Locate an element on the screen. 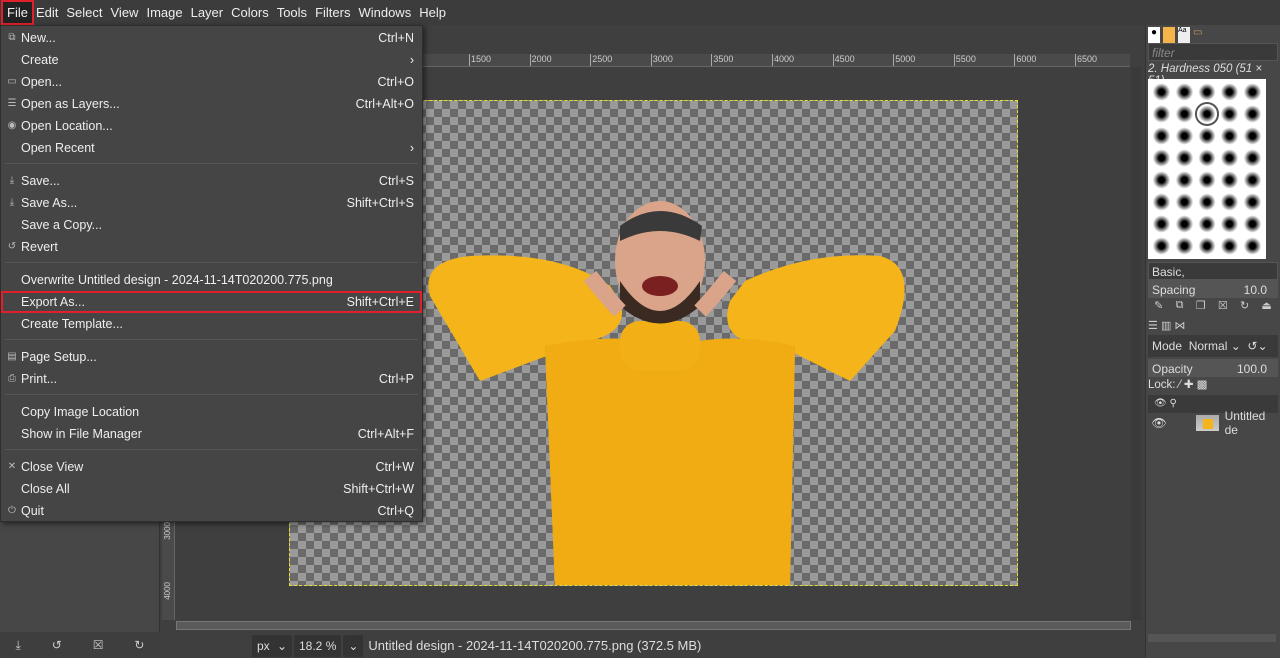 The height and width of the screenshot is (658, 1280). menu-item-new: ⧉ New... Ctrl+N is located at coordinates (211, 38).